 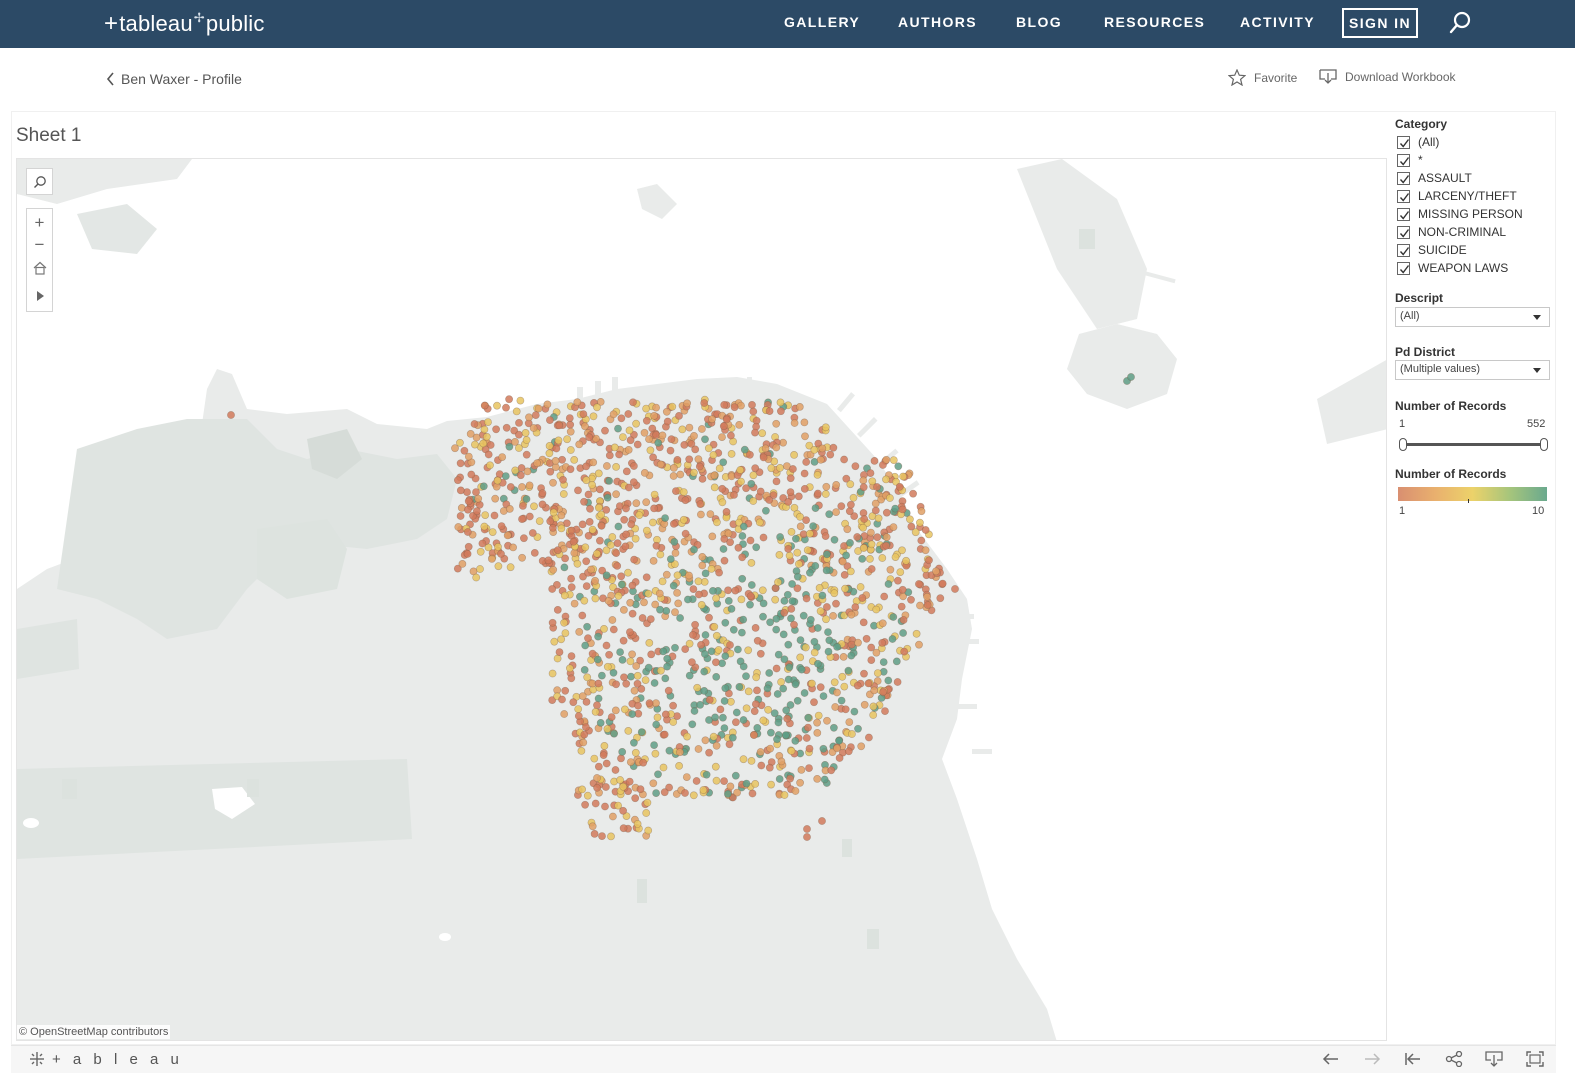 What do you see at coordinates (1544, 444) in the screenshot?
I see `range-slider-high-handle` at bounding box center [1544, 444].